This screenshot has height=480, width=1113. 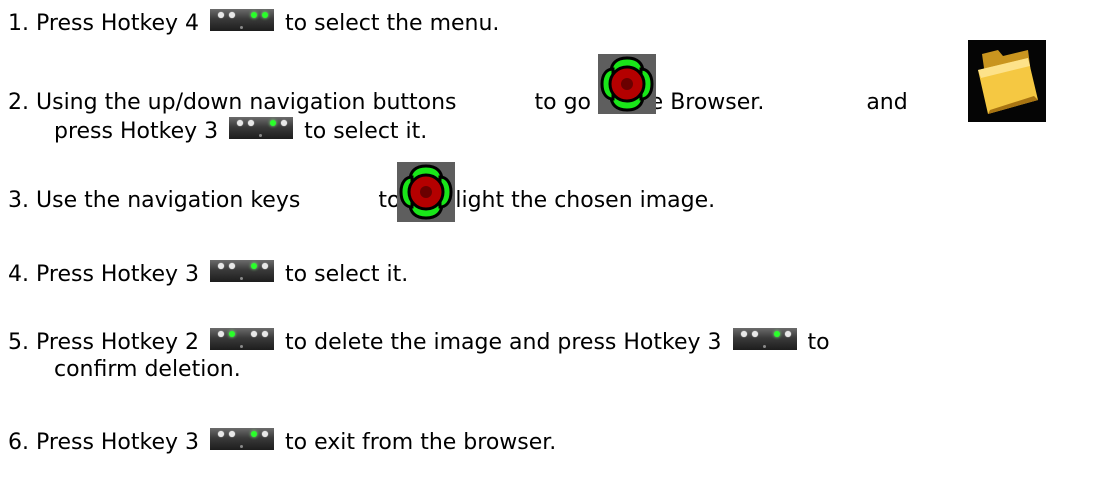 What do you see at coordinates (242, 339) in the screenshot?
I see `hotkey-2-icon` at bounding box center [242, 339].